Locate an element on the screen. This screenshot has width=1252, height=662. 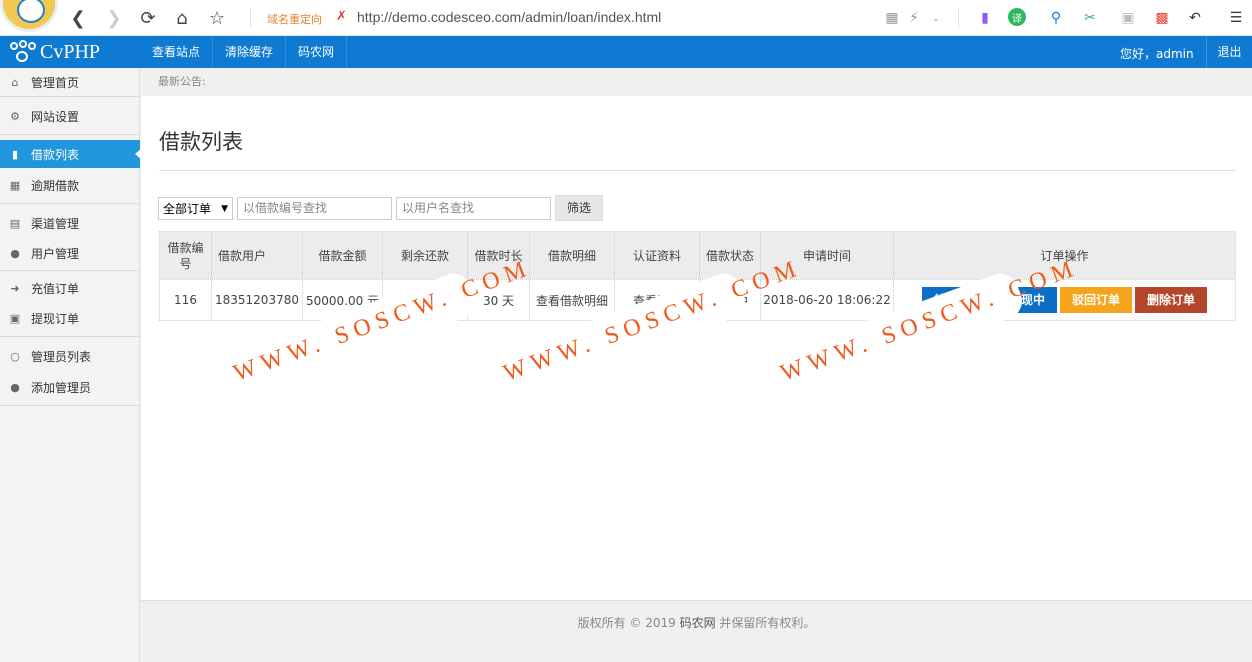
sidebar-item-admin-list: ○ 管理员列表 is located at coordinates (70, 356).